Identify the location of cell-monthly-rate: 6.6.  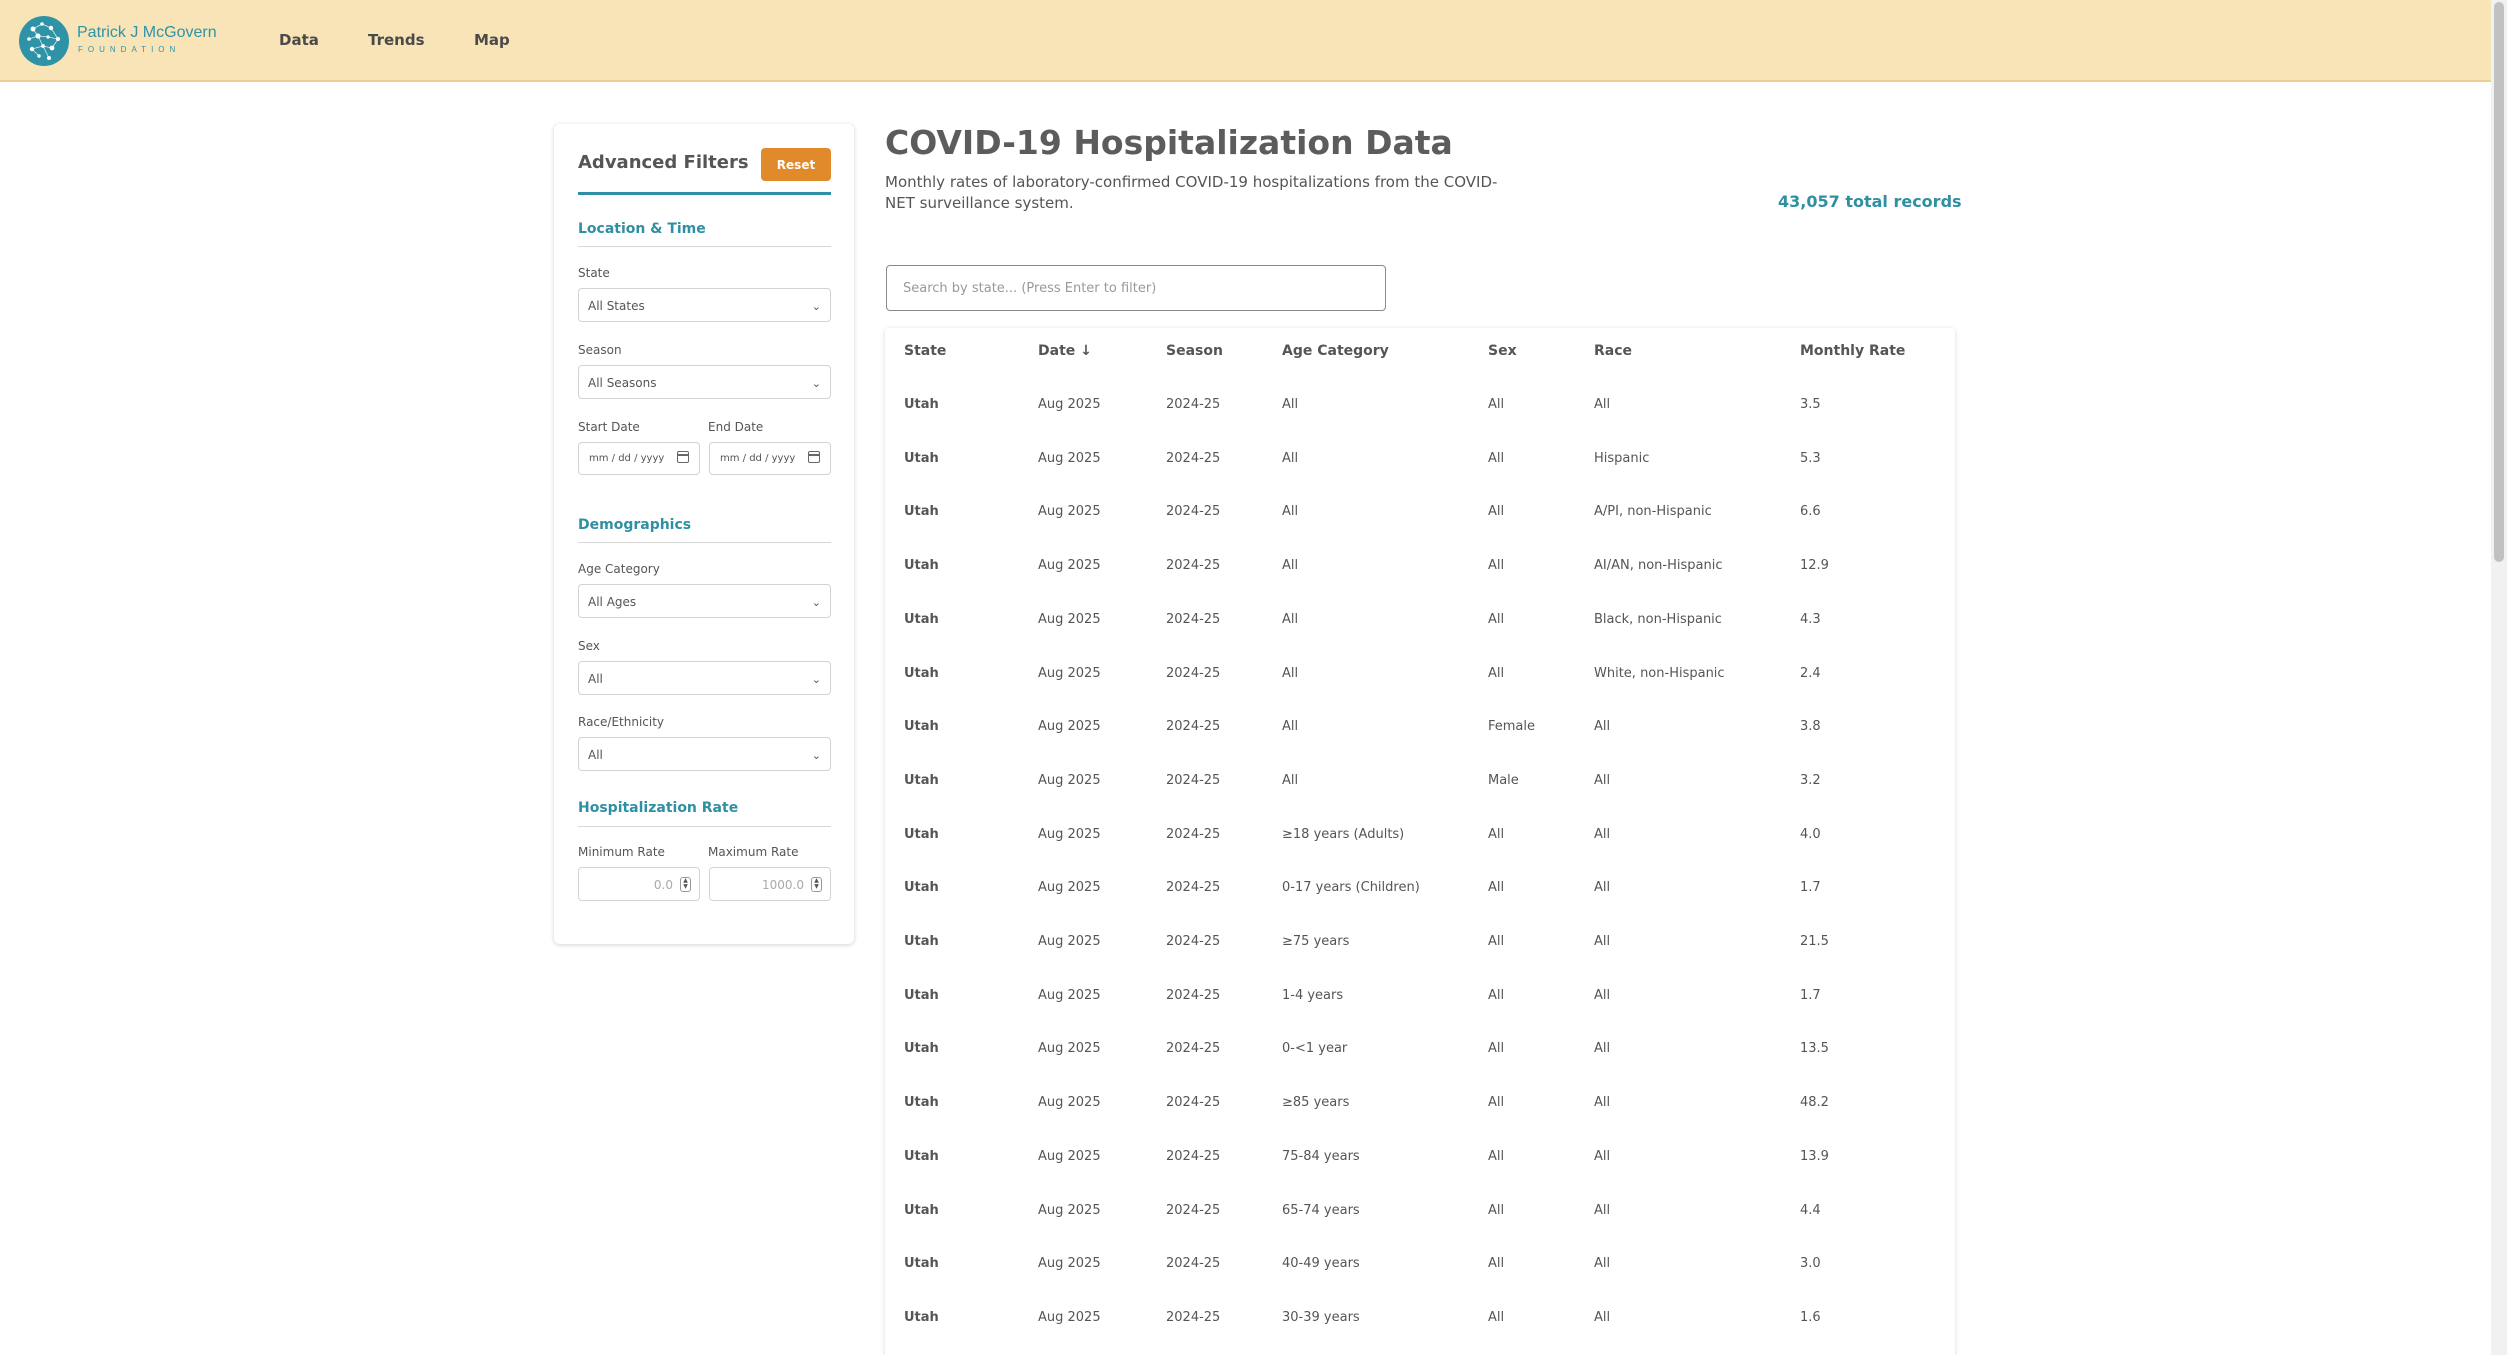
(1810, 511).